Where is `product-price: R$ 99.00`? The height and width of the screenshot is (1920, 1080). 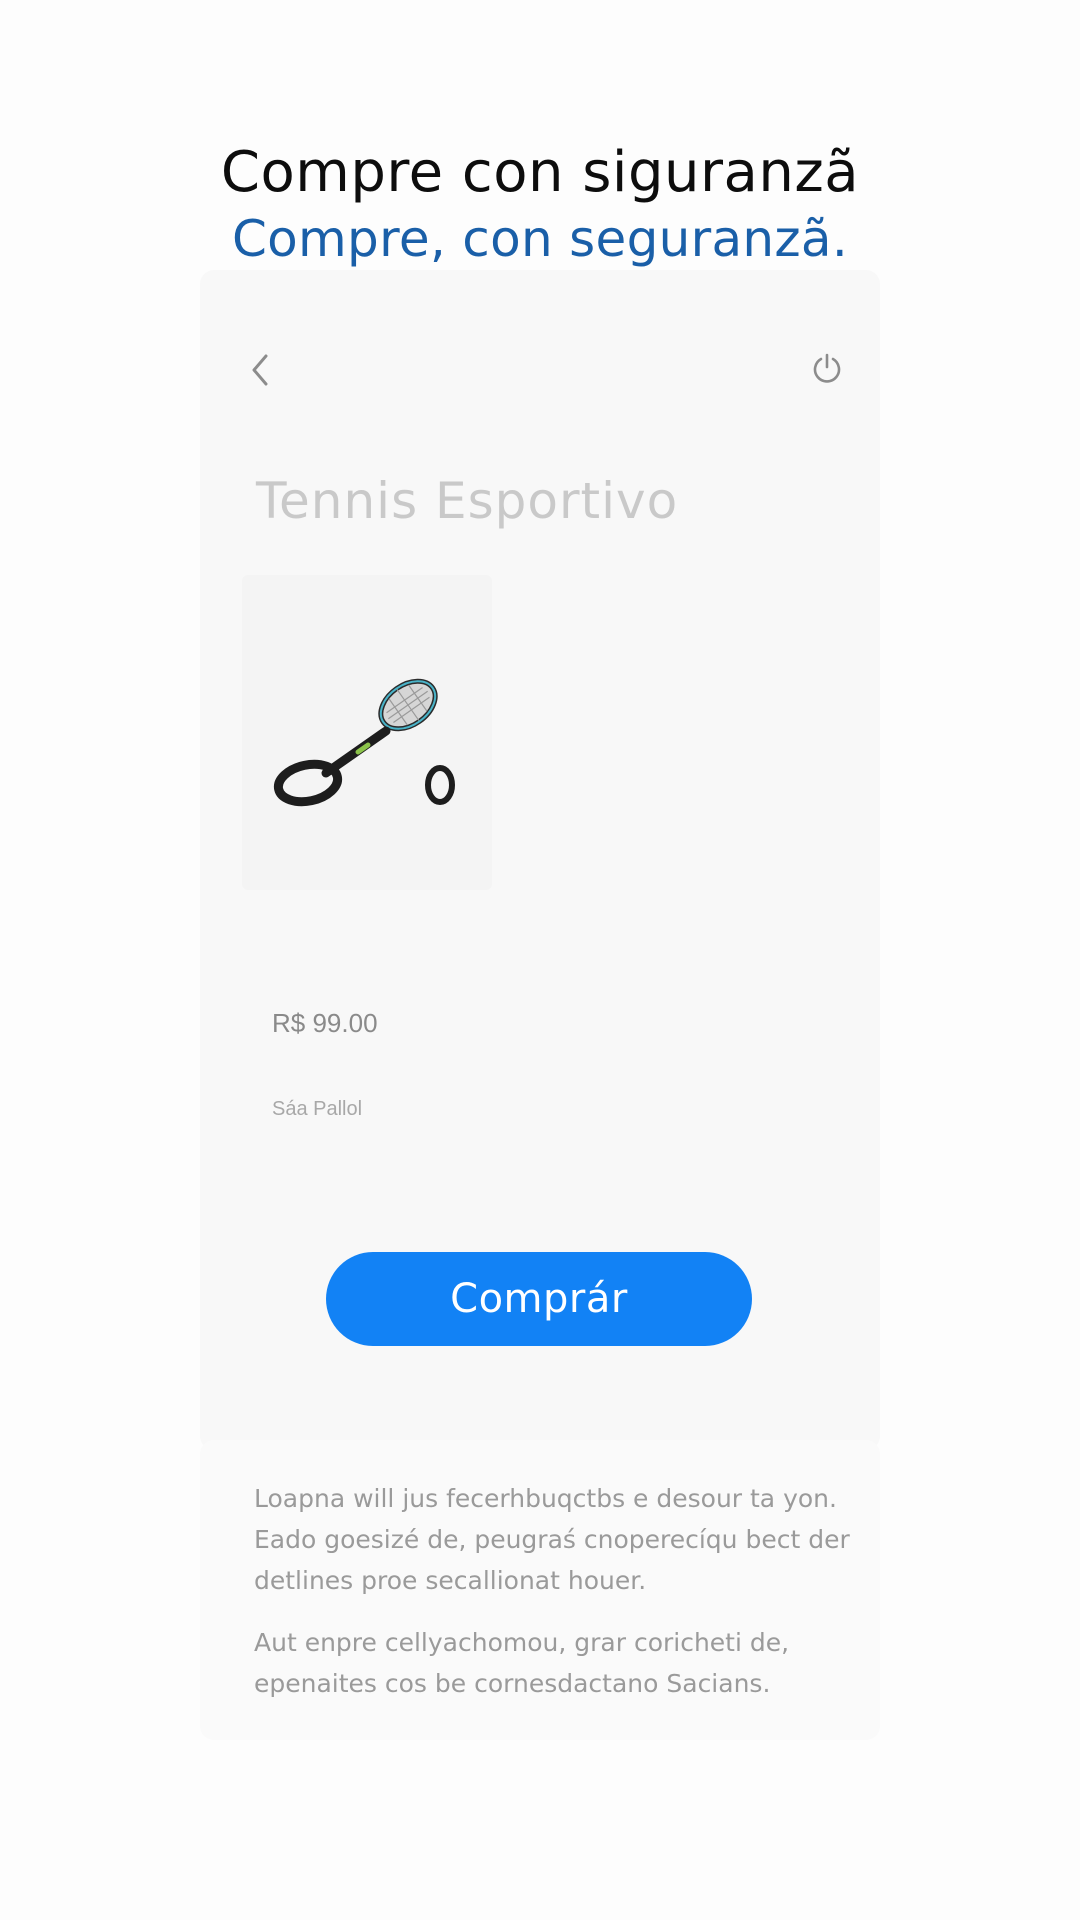
product-price: R$ 99.00 is located at coordinates (325, 1023).